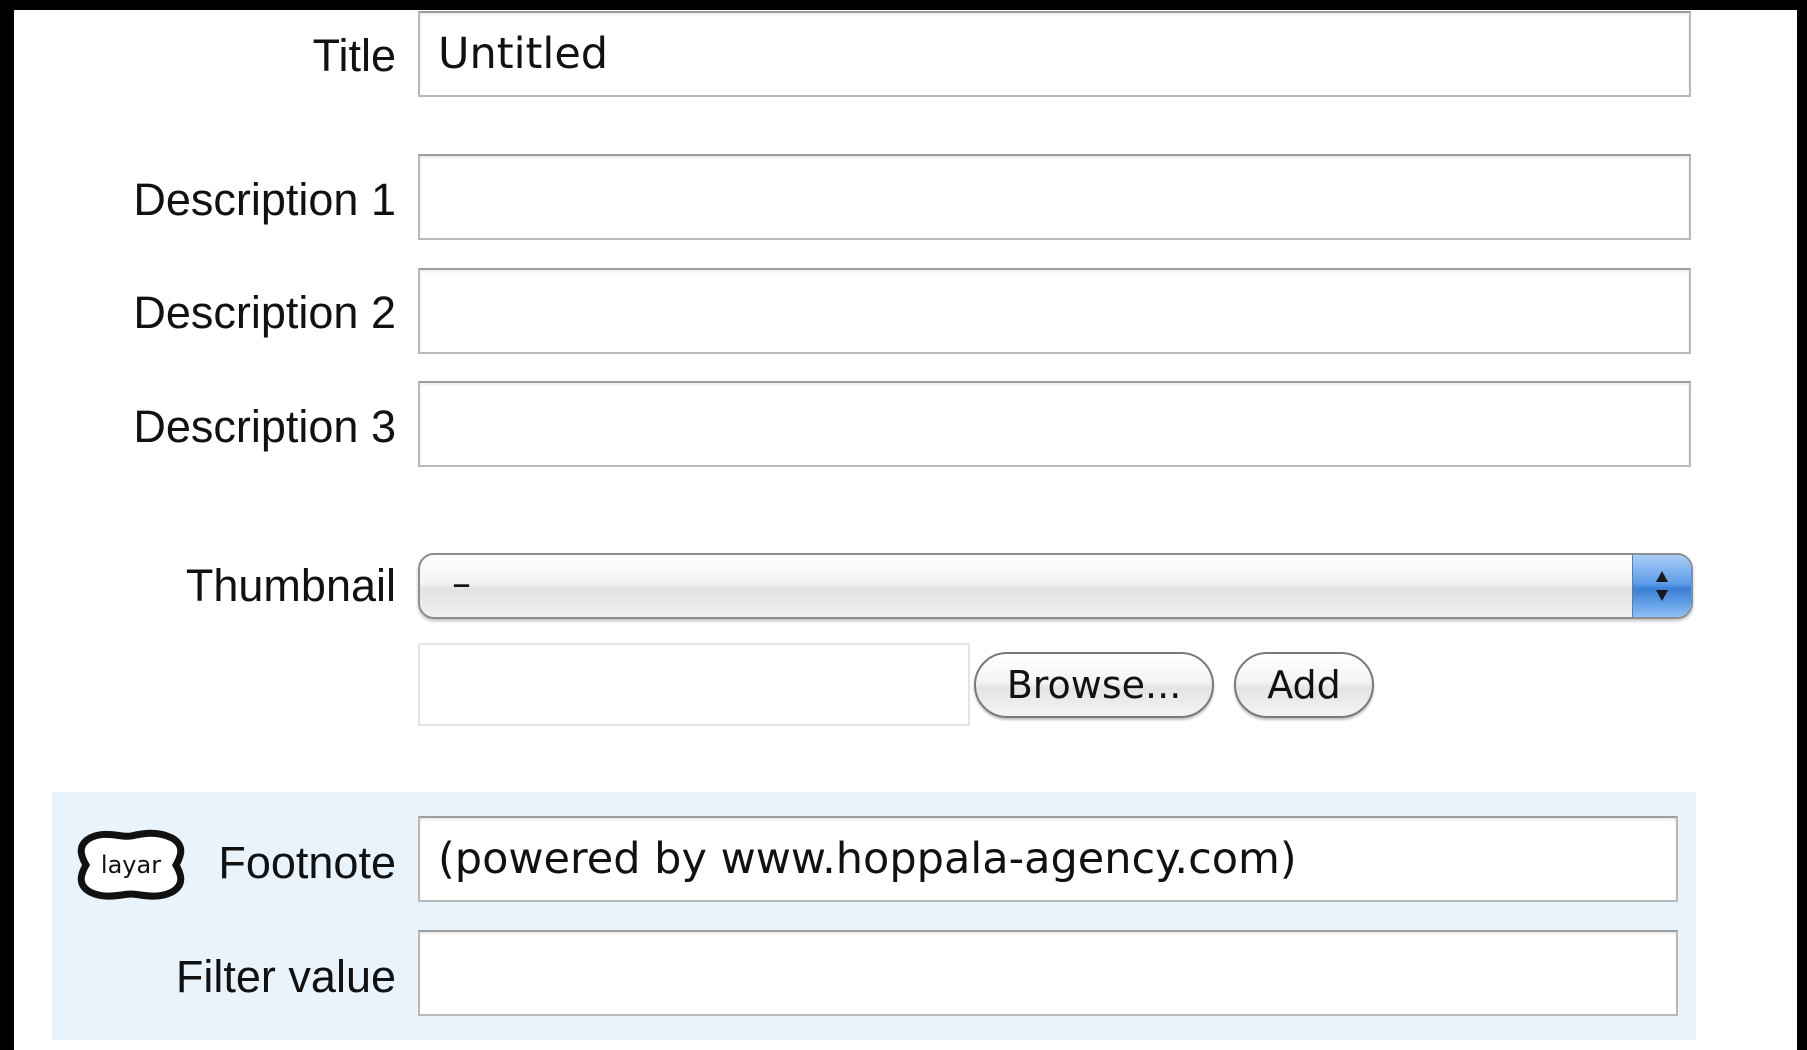 The width and height of the screenshot is (1807, 1050). What do you see at coordinates (290, 585) in the screenshot?
I see `thumbnail-label: Thumbnail` at bounding box center [290, 585].